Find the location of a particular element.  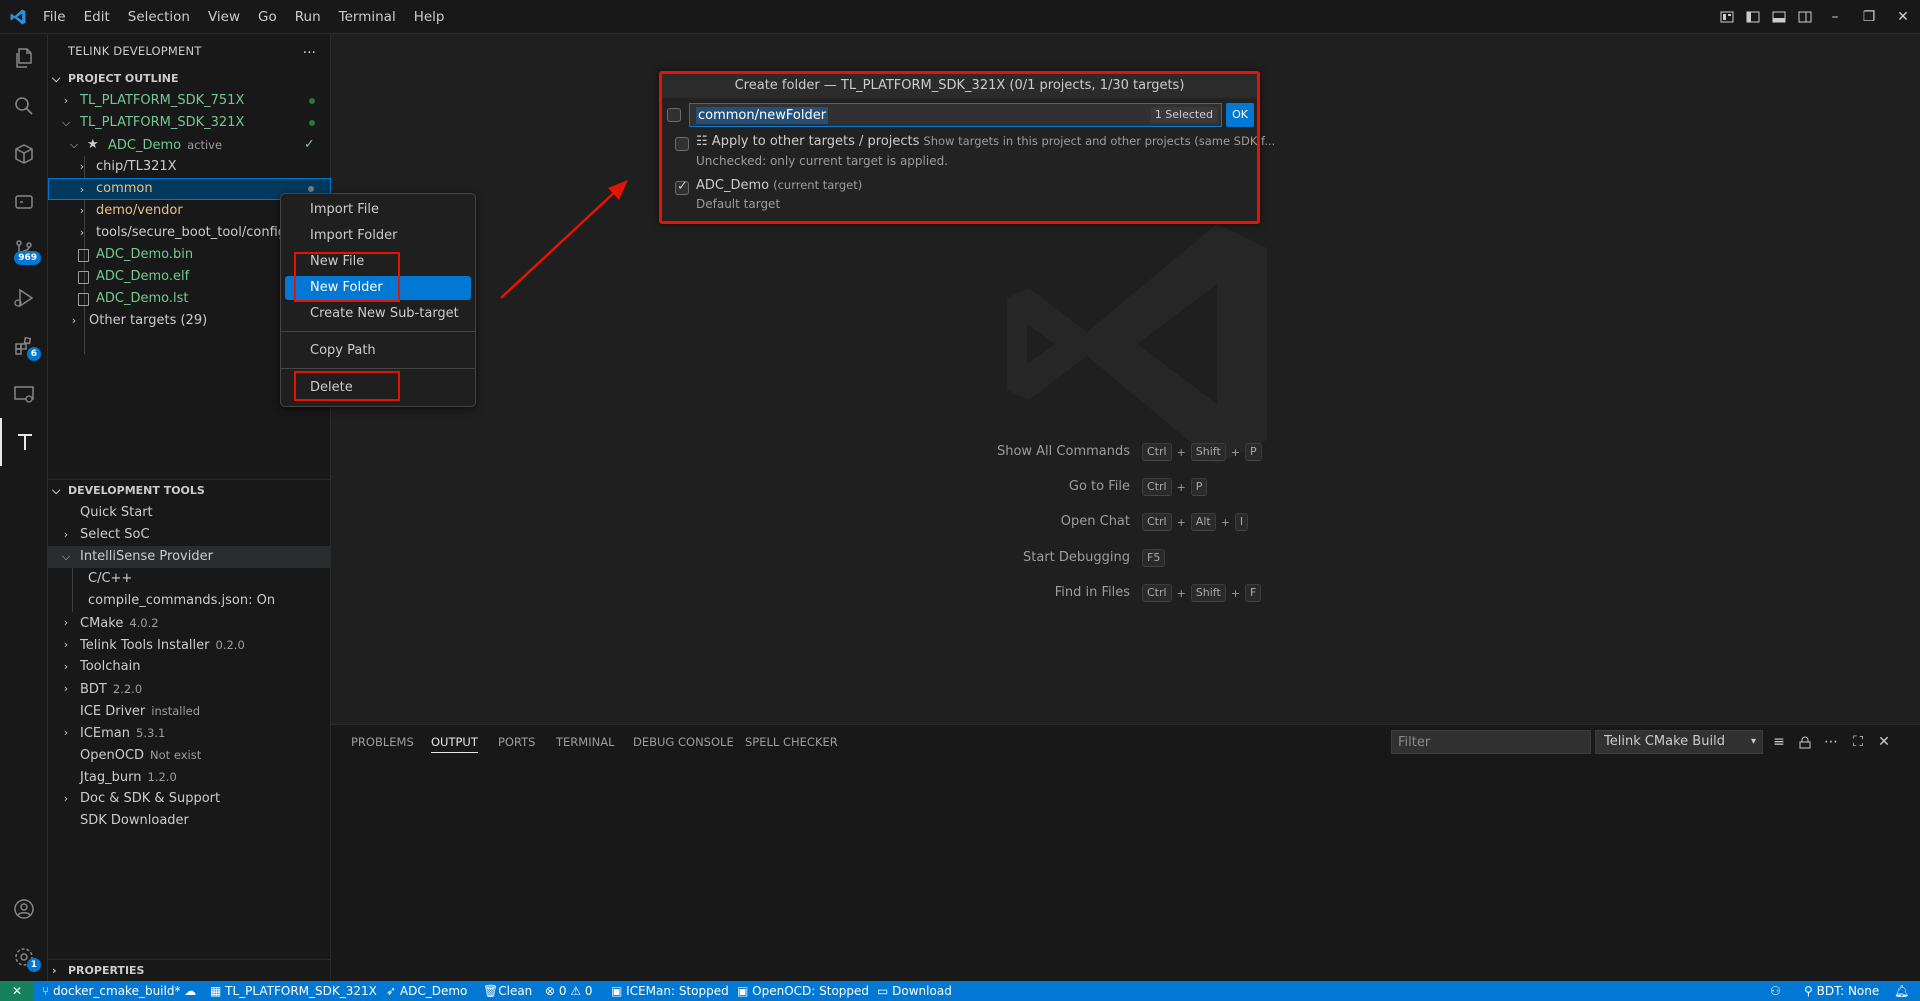

menu-import-folder: Import Folder is located at coordinates (378, 236).